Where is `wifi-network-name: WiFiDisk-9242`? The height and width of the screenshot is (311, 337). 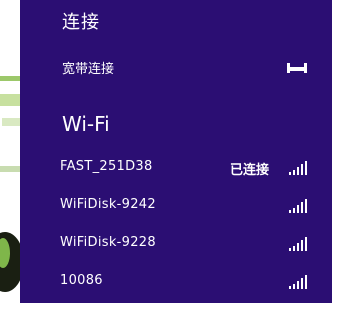 wifi-network-name: WiFiDisk-9242 is located at coordinates (108, 204).